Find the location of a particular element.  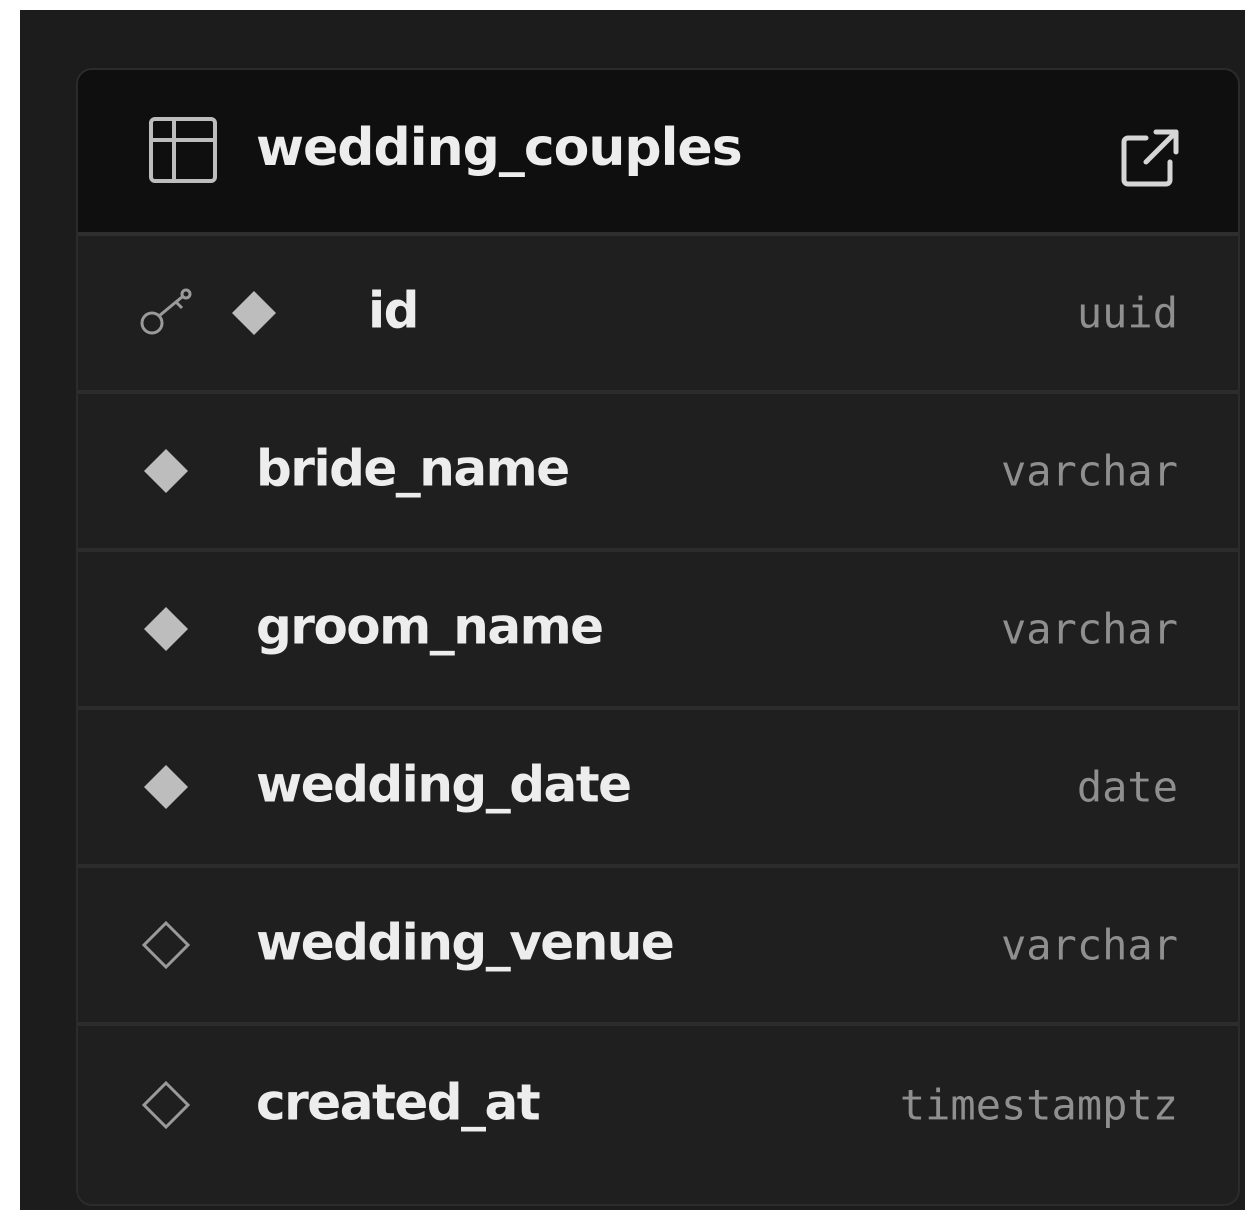

column-row: bride_name varchar is located at coordinates (658, 473).